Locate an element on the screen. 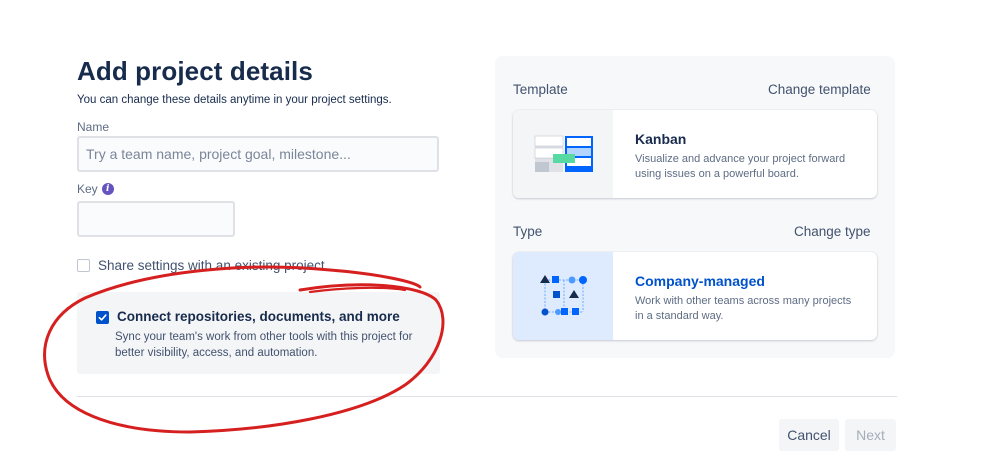 This screenshot has height=467, width=999. type-name: Company-managed is located at coordinates (700, 281).